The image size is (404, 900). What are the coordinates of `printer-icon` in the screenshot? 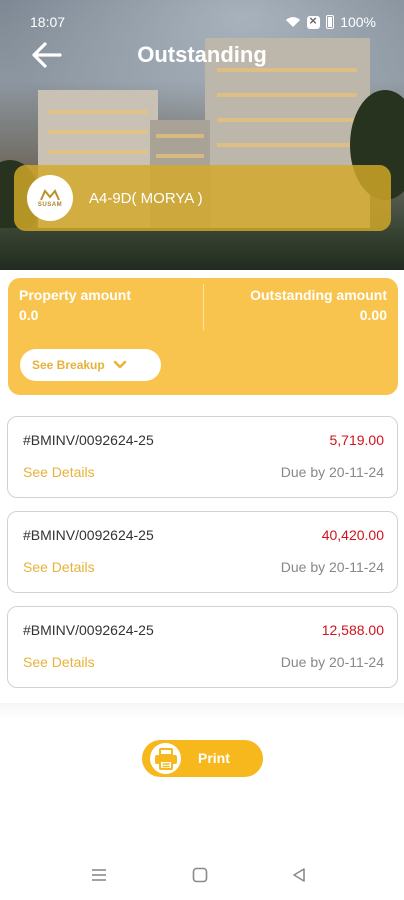 It's located at (165, 758).